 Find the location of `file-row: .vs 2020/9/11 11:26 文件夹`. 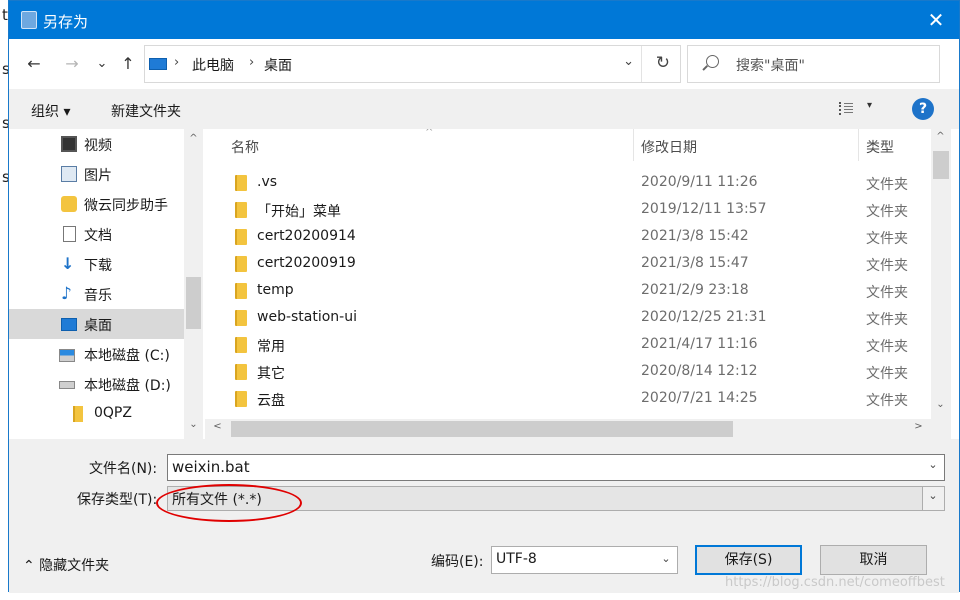

file-row: .vs 2020/9/11 11:26 文件夹 is located at coordinates (568, 183).